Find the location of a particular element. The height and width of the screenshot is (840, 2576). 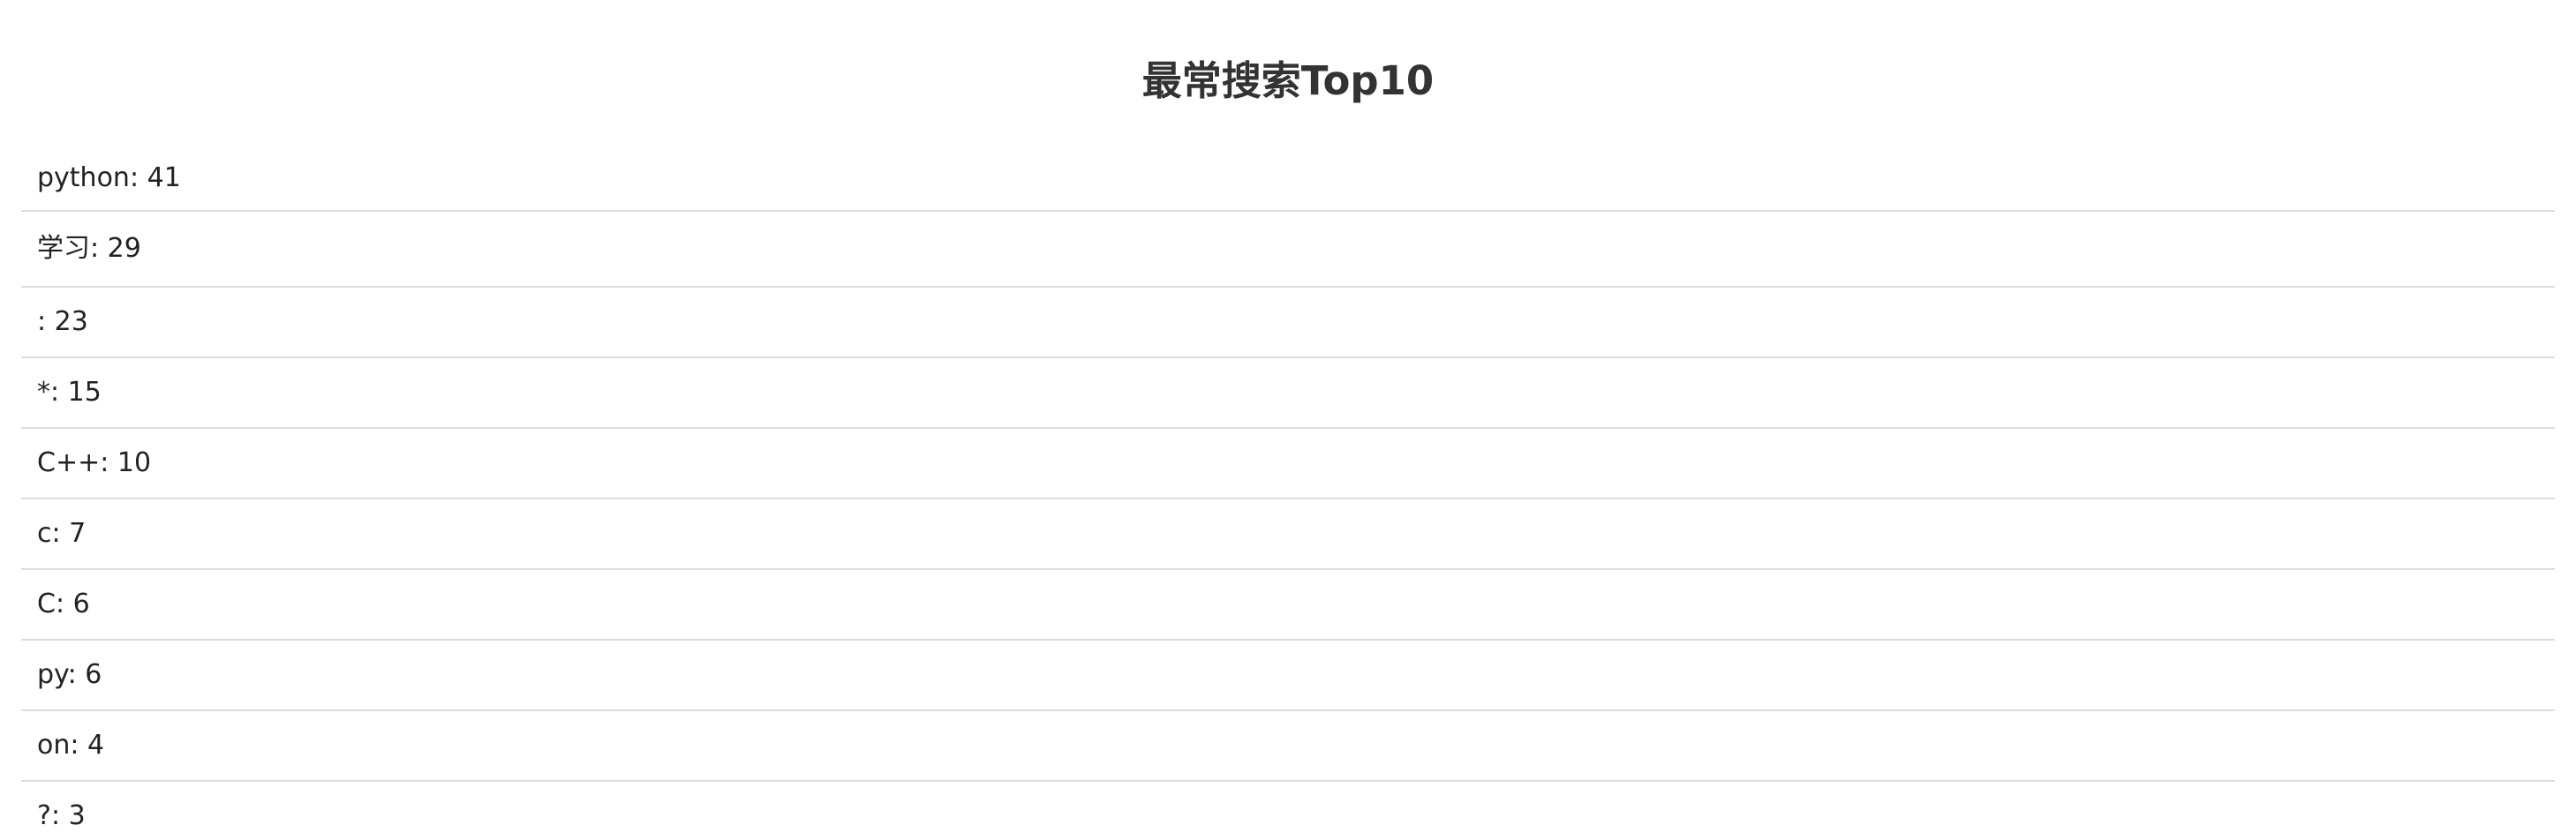

search-count: 29 is located at coordinates (124, 248).